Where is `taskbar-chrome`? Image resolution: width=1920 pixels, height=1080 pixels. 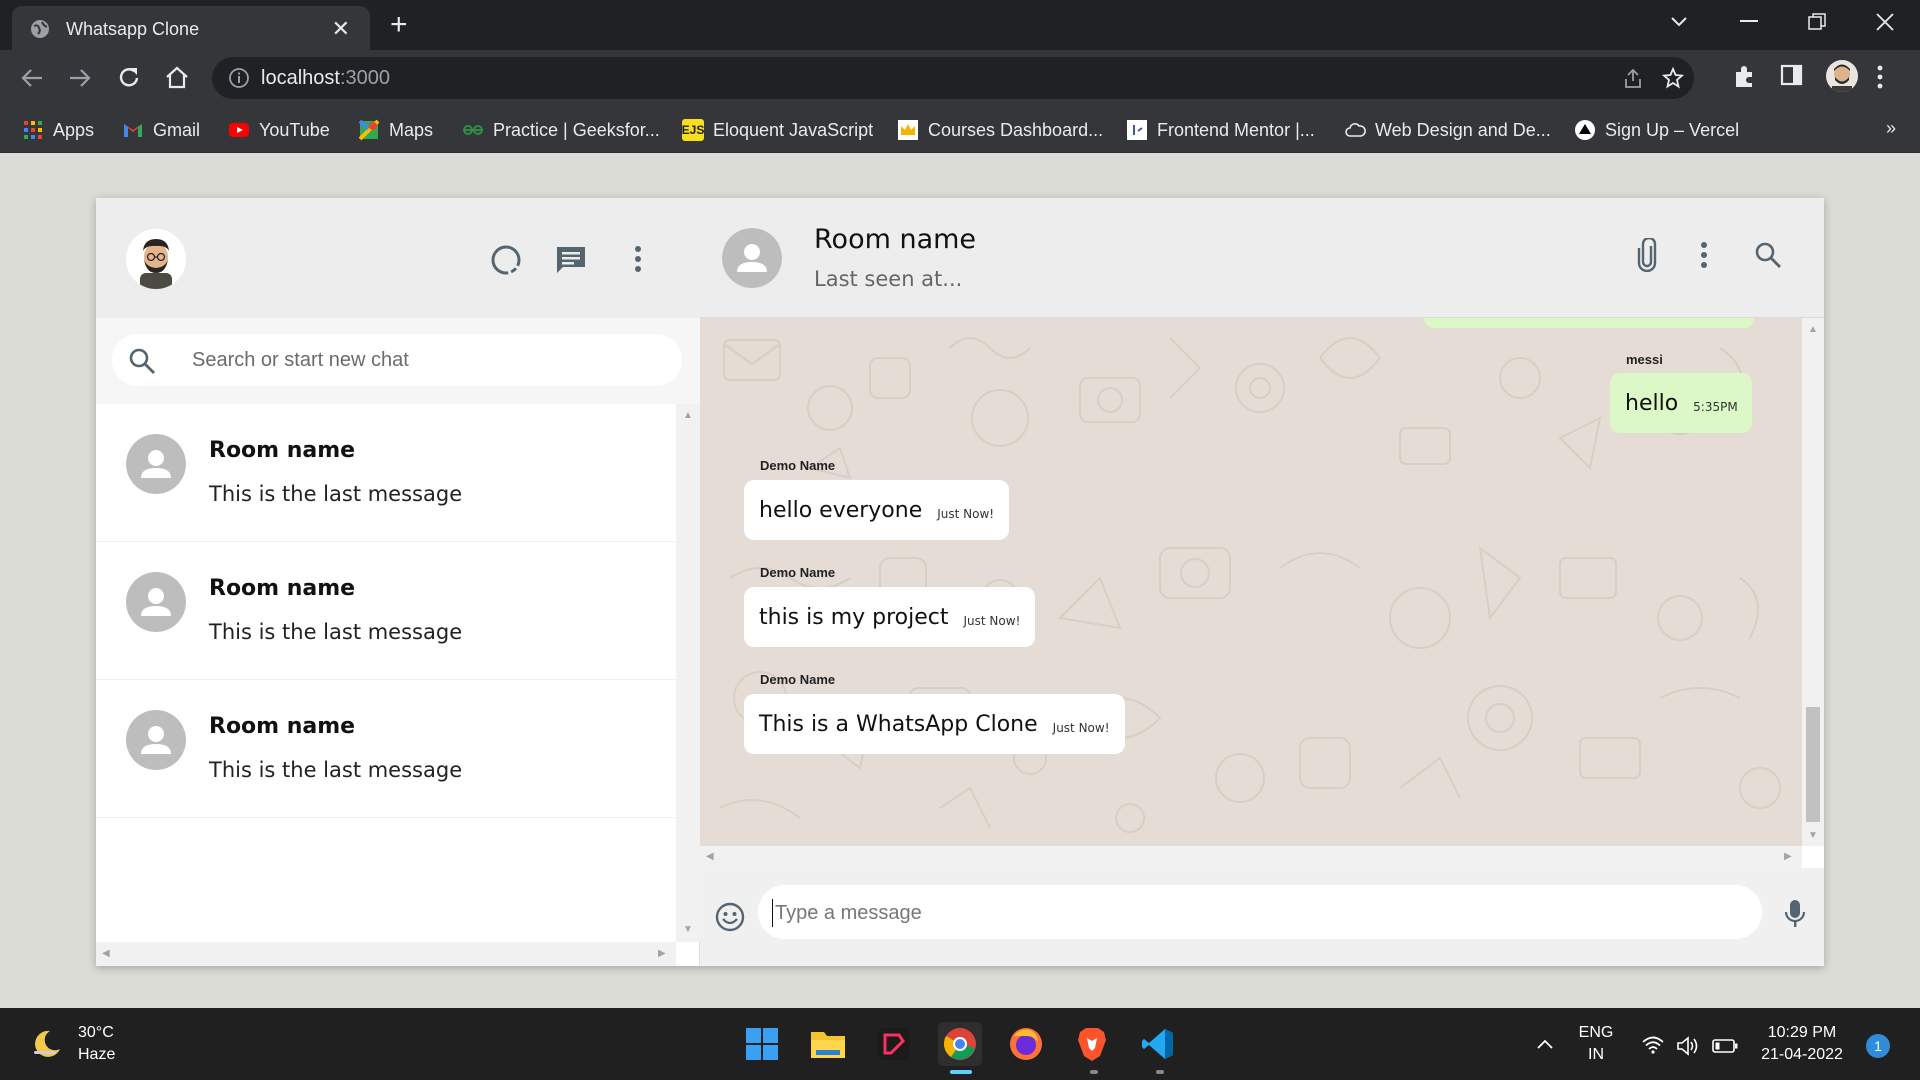 taskbar-chrome is located at coordinates (960, 1044).